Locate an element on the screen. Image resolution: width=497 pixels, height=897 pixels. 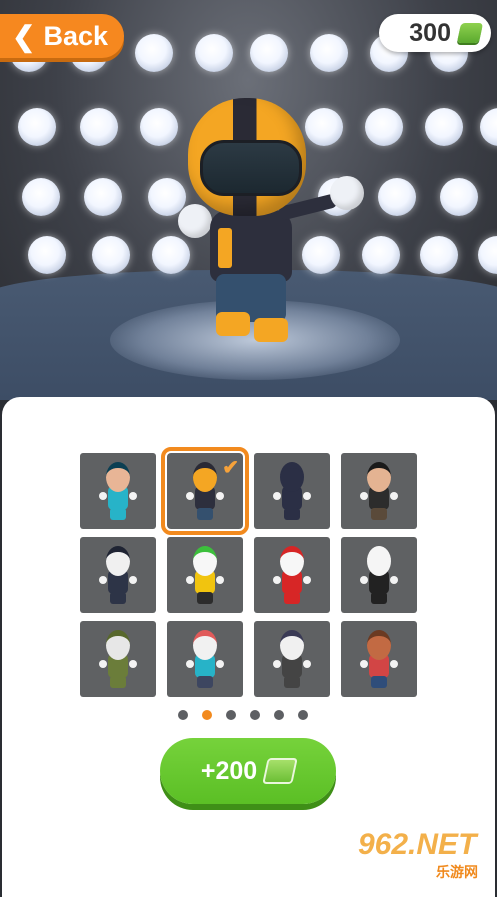
right-glove is located at coordinates (347, 193).